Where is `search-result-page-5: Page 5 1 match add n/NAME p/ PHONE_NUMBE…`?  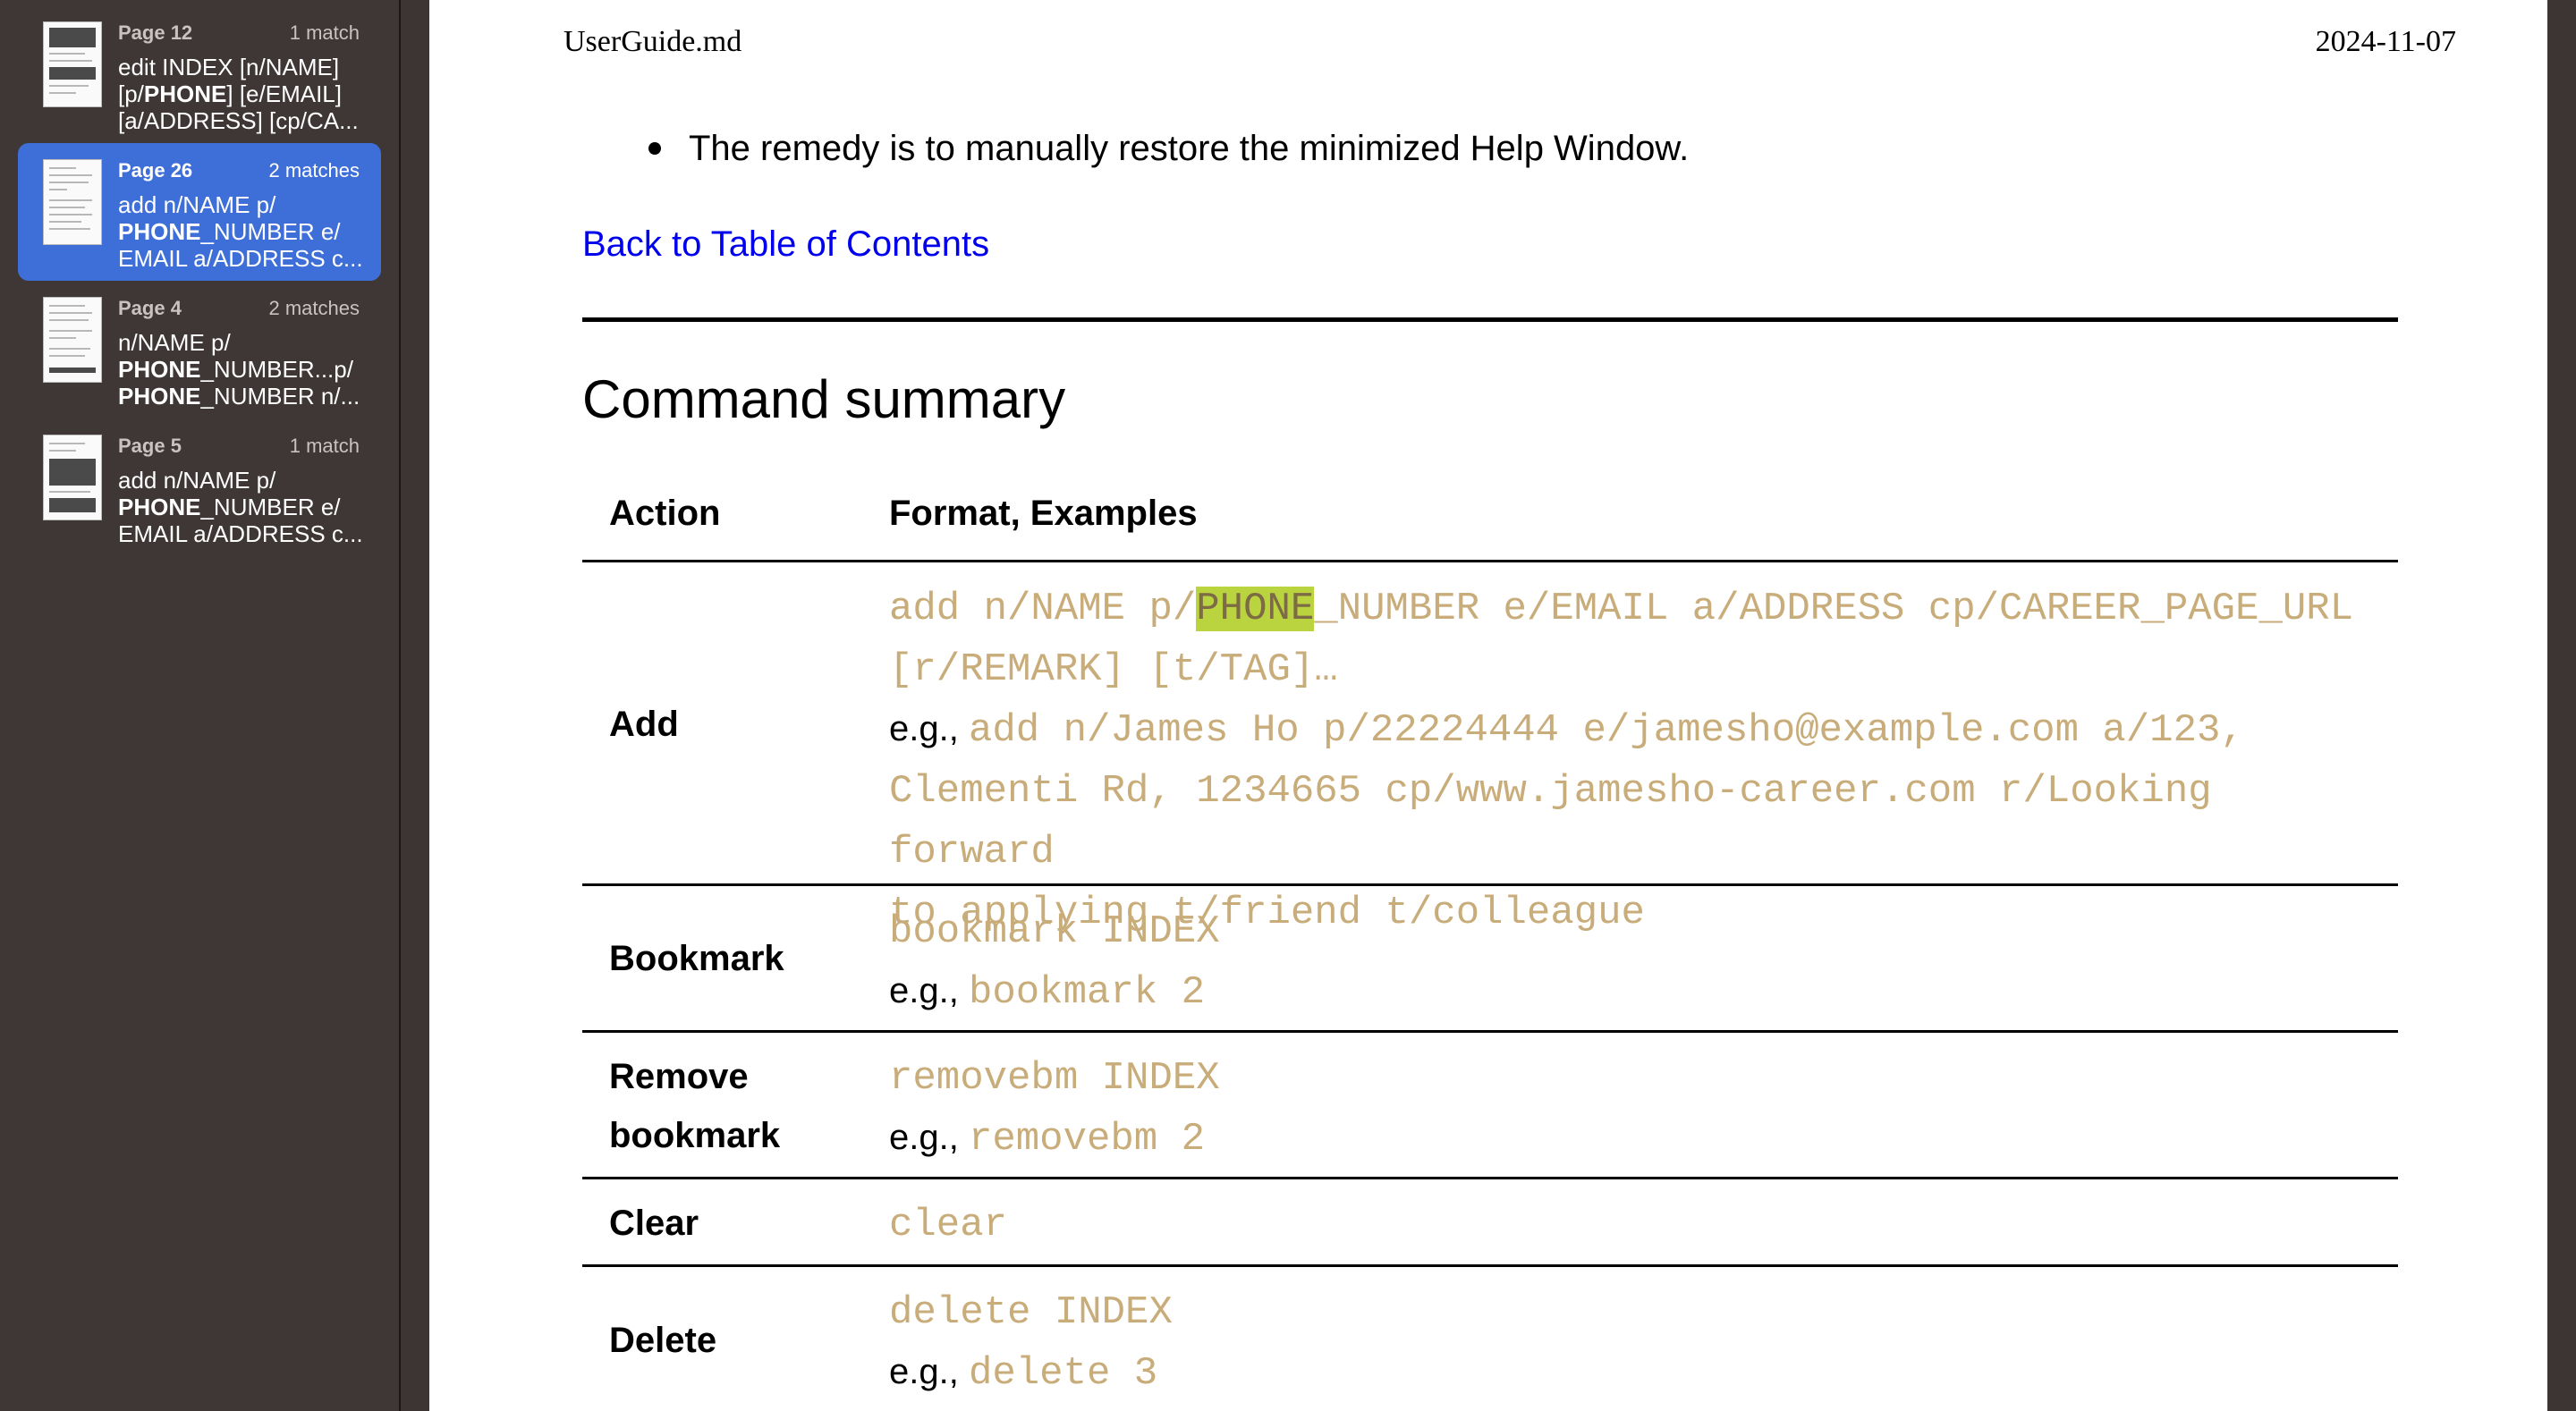
search-result-page-5: Page 5 1 match add n/NAME p/ PHONE_NUMBE… is located at coordinates (199, 487).